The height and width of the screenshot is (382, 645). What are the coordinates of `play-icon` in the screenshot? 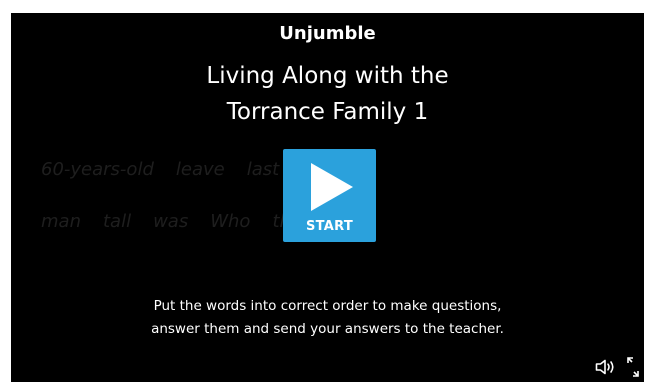 It's located at (332, 187).